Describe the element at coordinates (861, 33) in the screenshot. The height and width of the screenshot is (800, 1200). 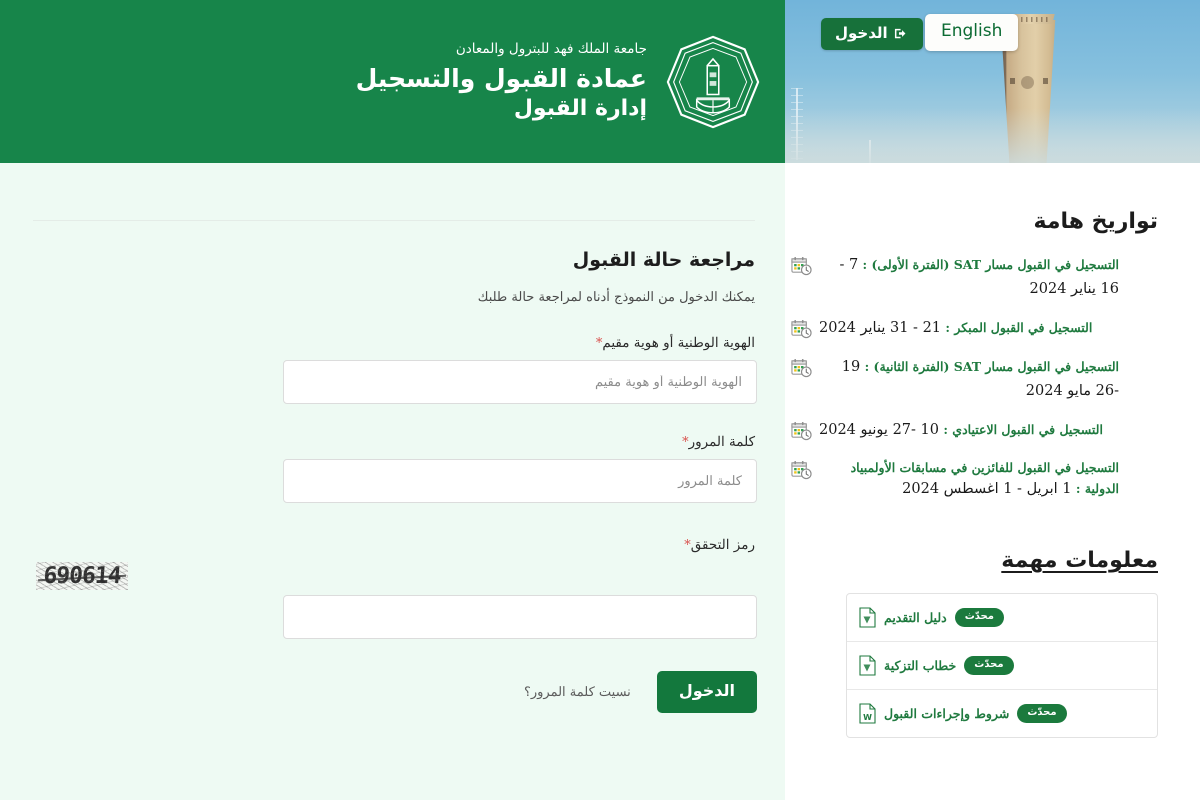
I see `hero-login-label: الدخول` at that location.